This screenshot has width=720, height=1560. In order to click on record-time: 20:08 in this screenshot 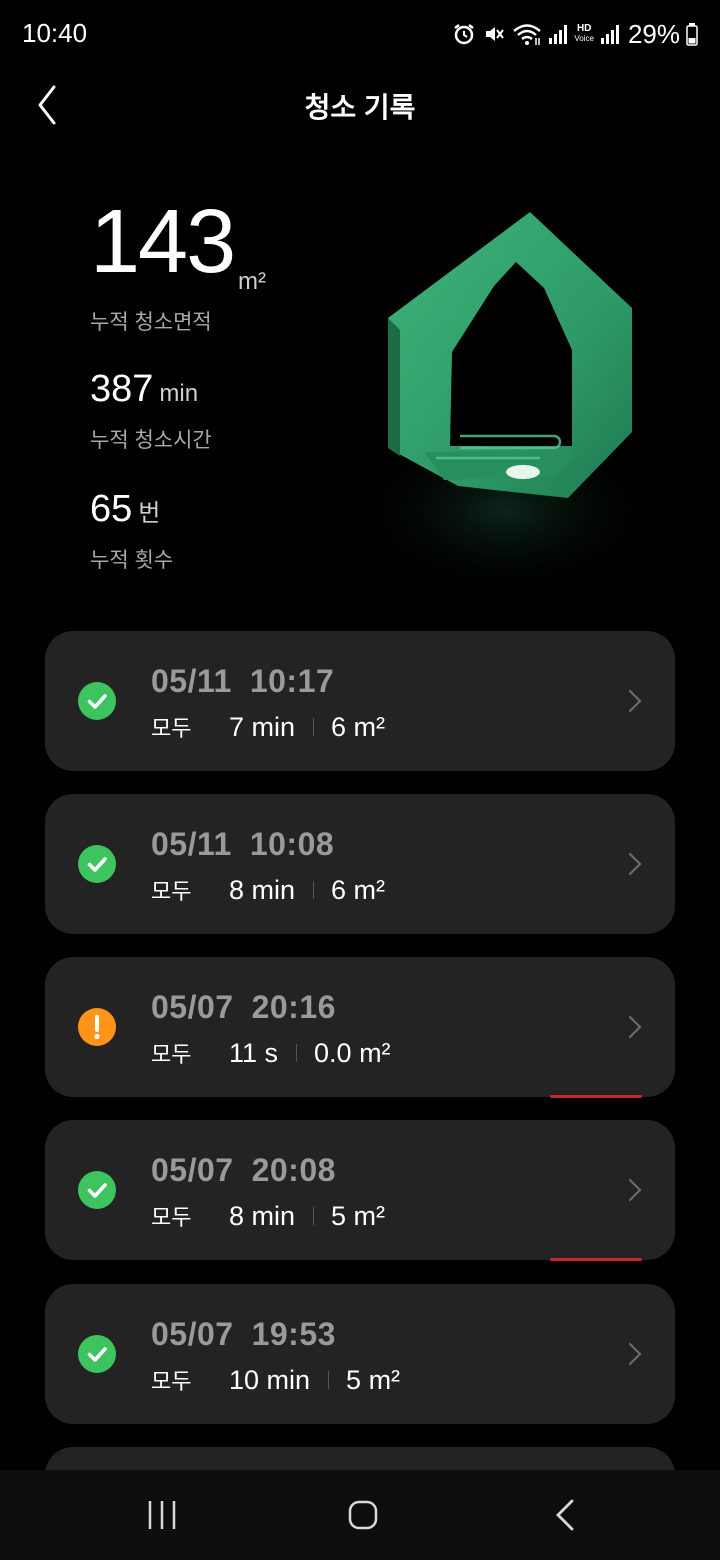, I will do `click(293, 1170)`.